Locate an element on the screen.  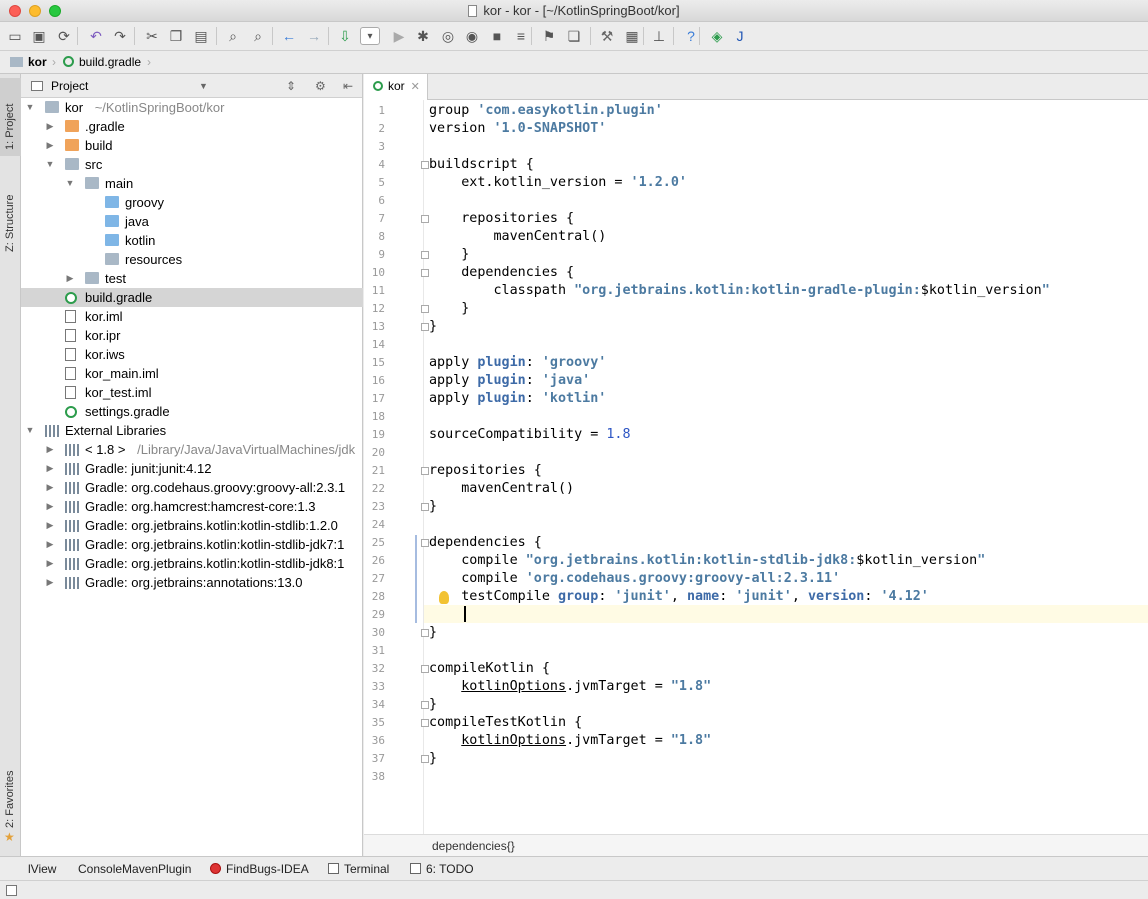
debug-icon: ✱ is located at coordinates (423, 36).